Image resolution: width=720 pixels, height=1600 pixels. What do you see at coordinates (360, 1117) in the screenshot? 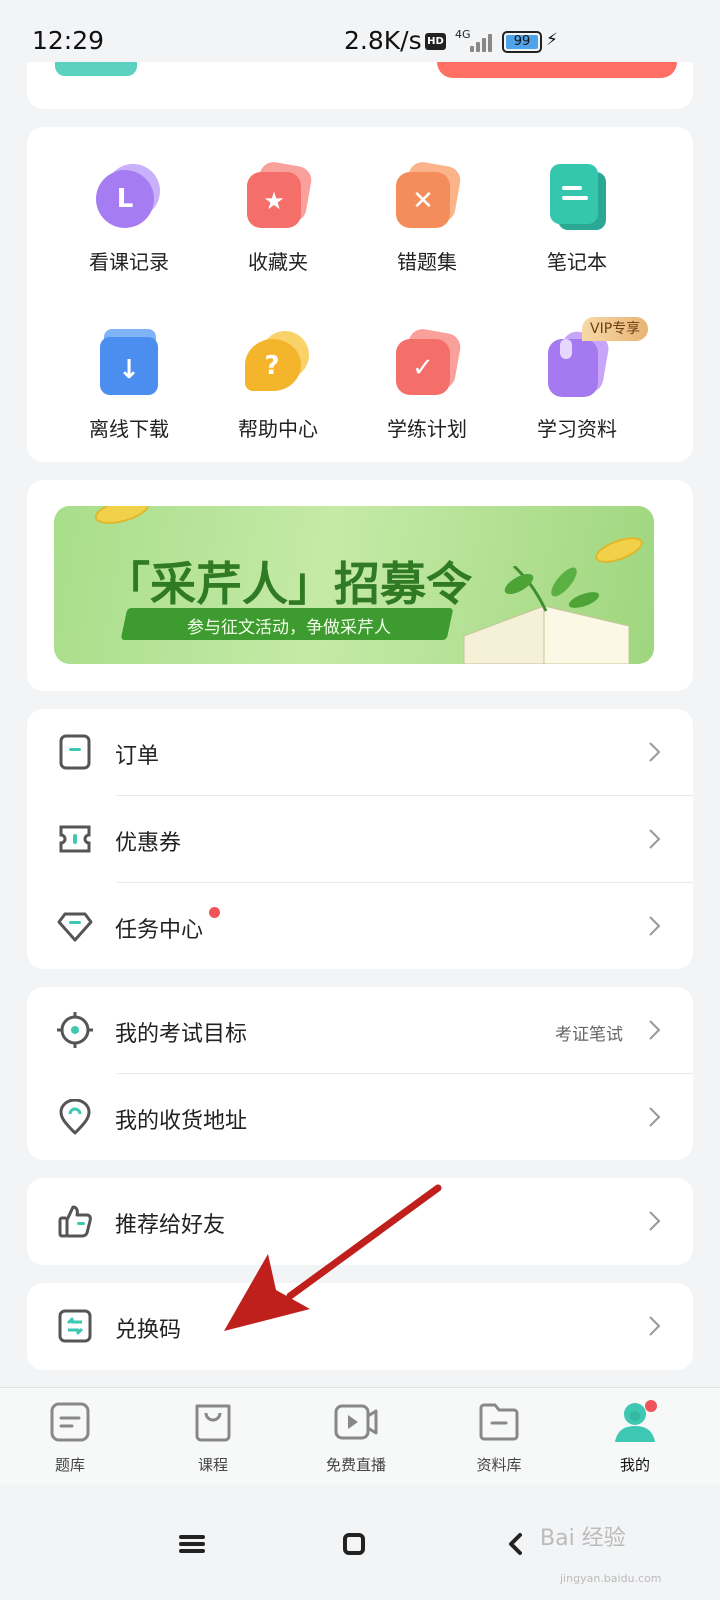
I see `menu-item-address: 我的收货地址` at bounding box center [360, 1117].